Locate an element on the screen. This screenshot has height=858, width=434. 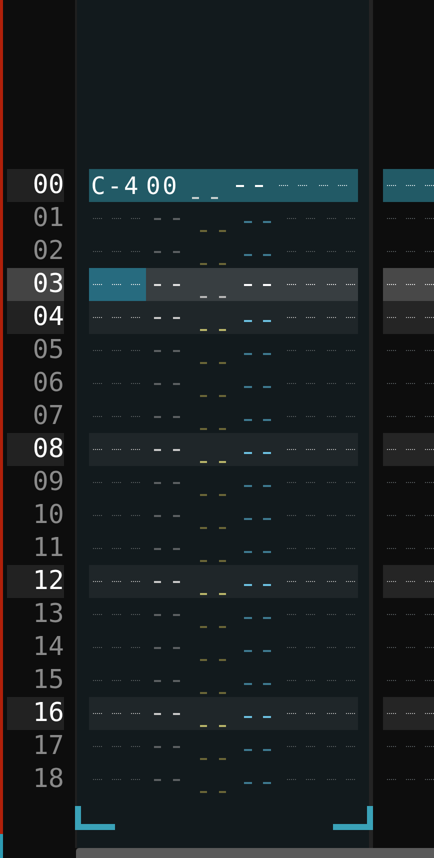
row-number: 05 is located at coordinates (48, 350).